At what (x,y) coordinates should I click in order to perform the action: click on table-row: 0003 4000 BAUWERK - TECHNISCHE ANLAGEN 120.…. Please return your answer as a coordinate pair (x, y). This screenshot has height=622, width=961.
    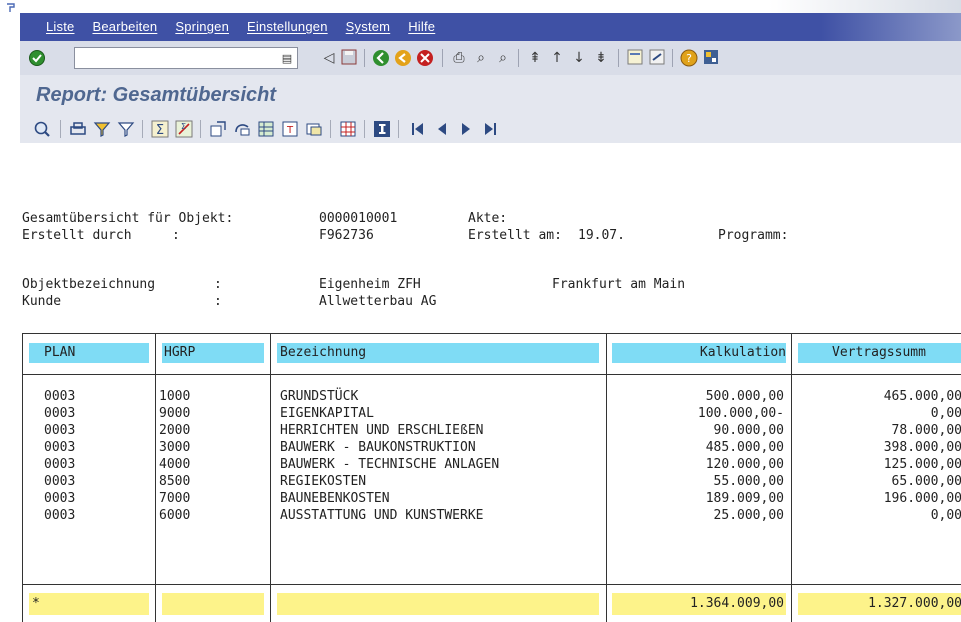
    Looking at the image, I should click on (491, 465).